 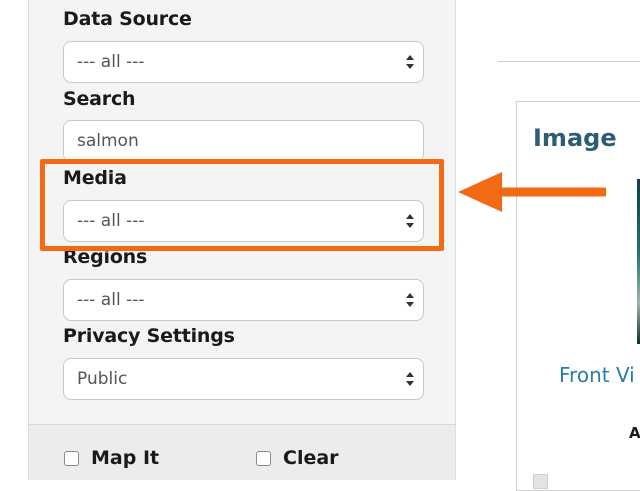 I want to click on map-it-checkbox, so click(x=71, y=458).